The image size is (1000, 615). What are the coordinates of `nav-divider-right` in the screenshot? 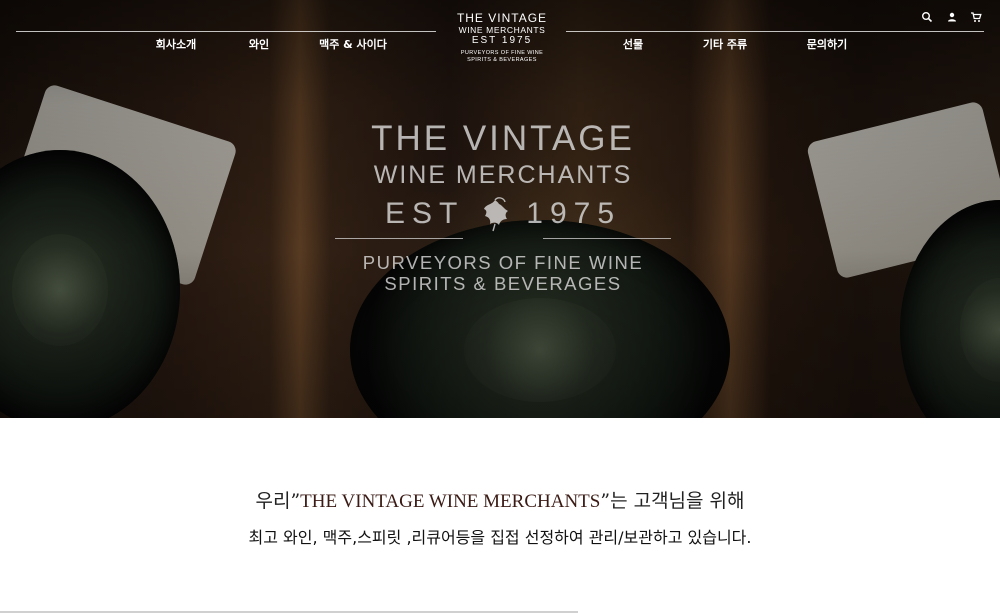 It's located at (775, 31).